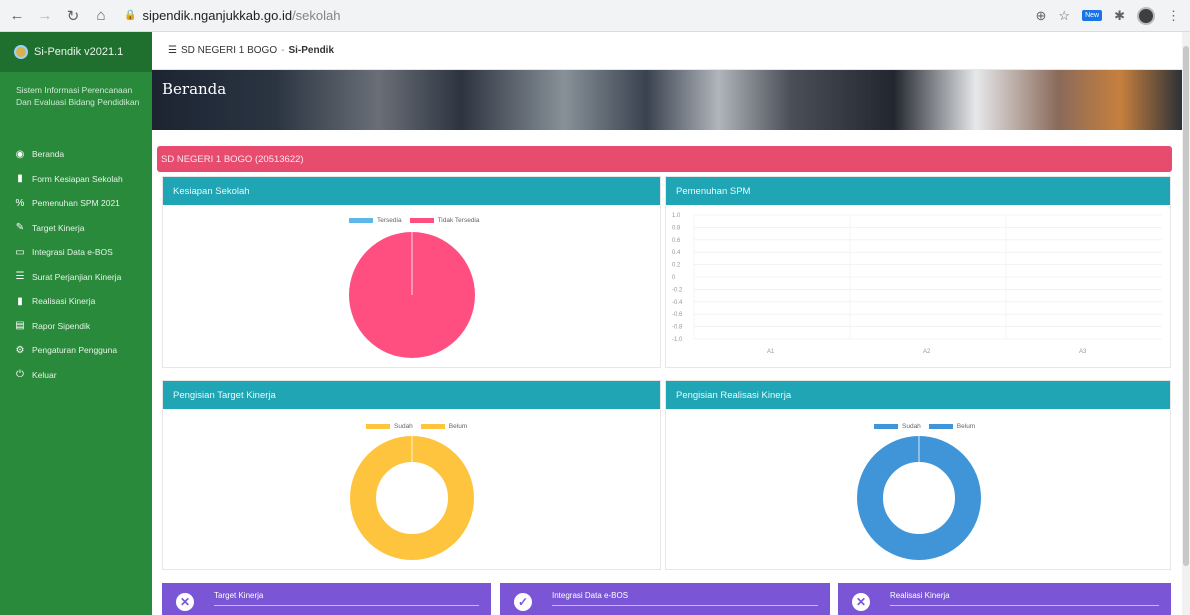 Image resolution: width=1190 pixels, height=615 pixels. What do you see at coordinates (101, 16) in the screenshot?
I see `home-icon: ⌂` at bounding box center [101, 16].